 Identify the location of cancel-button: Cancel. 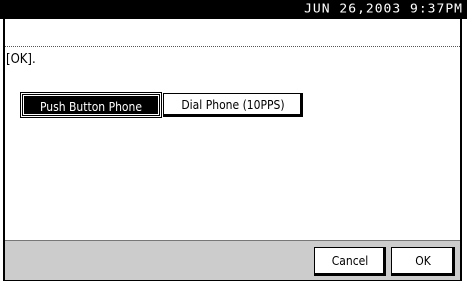
(350, 261).